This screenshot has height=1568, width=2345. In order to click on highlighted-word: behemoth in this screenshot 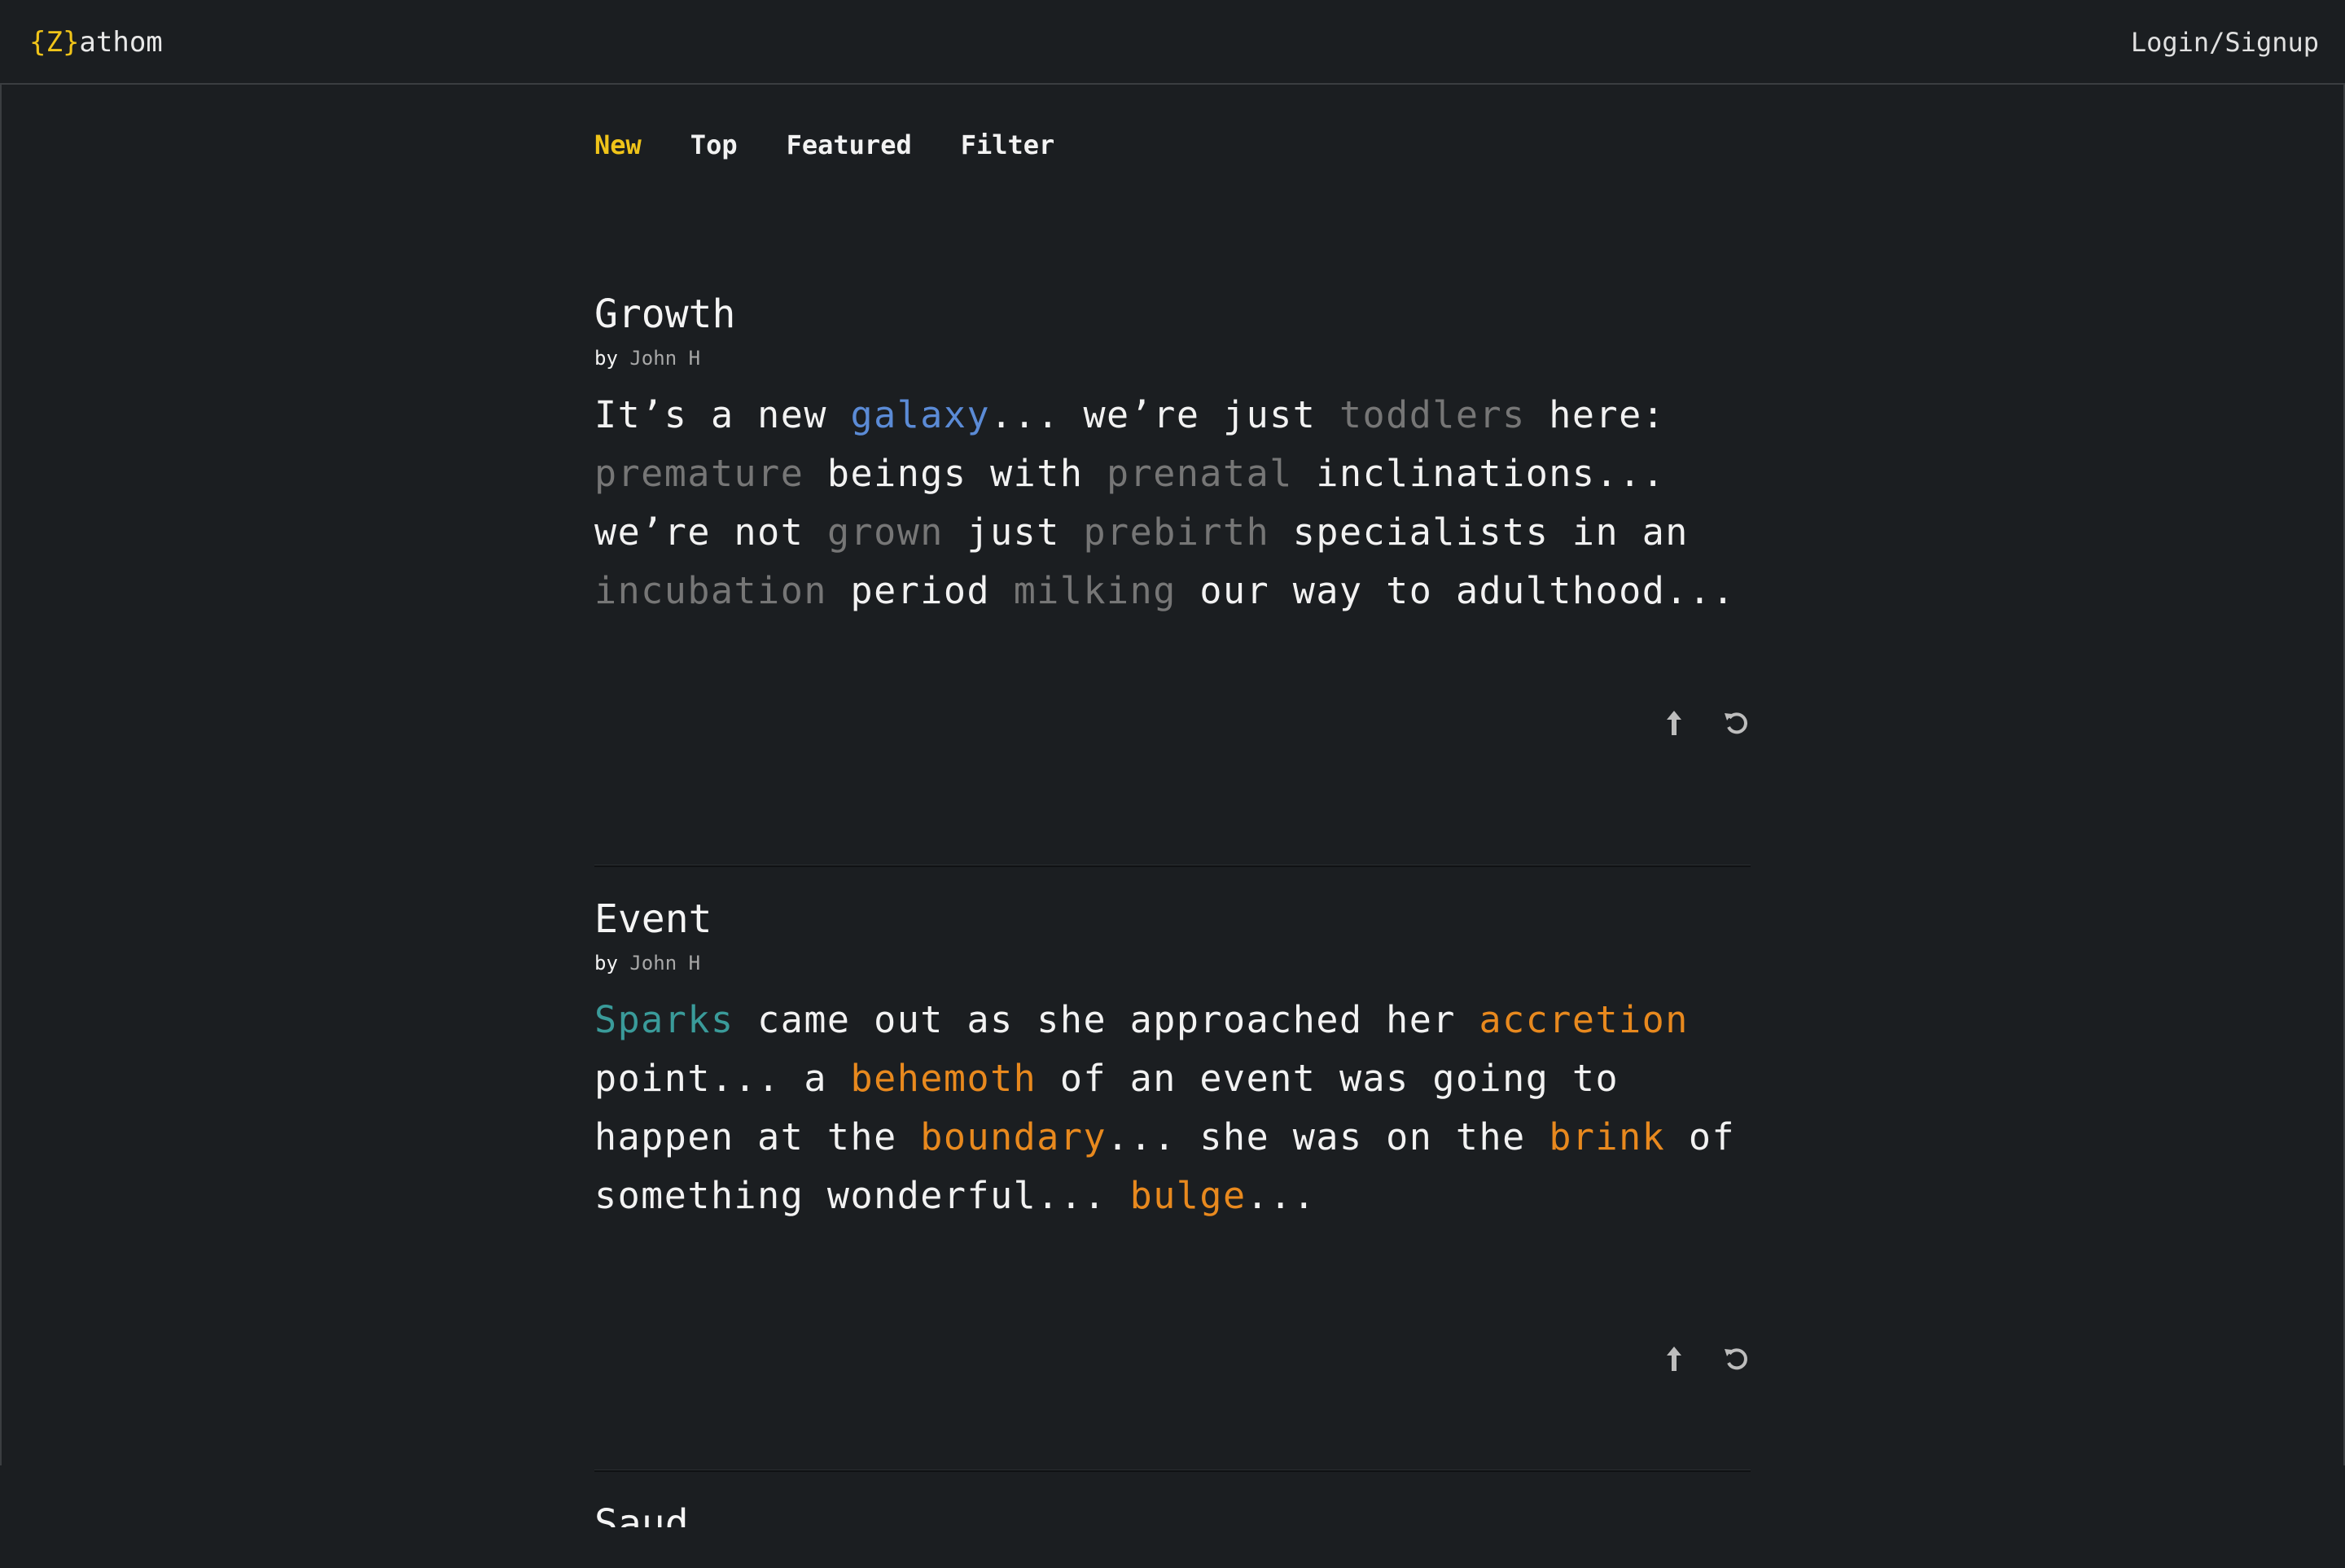, I will do `click(944, 1078)`.